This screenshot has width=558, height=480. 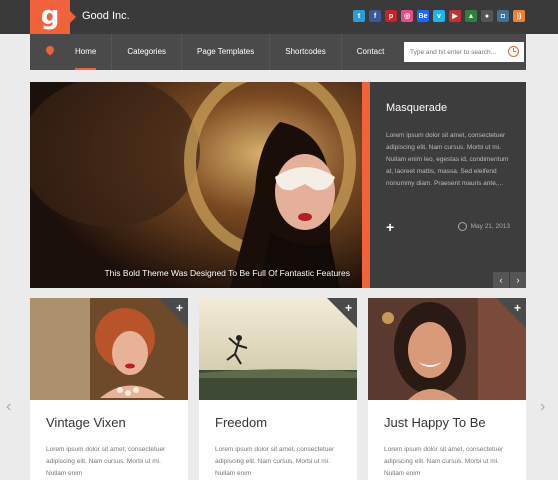 I want to click on pinterest-icon: p, so click(x=391, y=16).